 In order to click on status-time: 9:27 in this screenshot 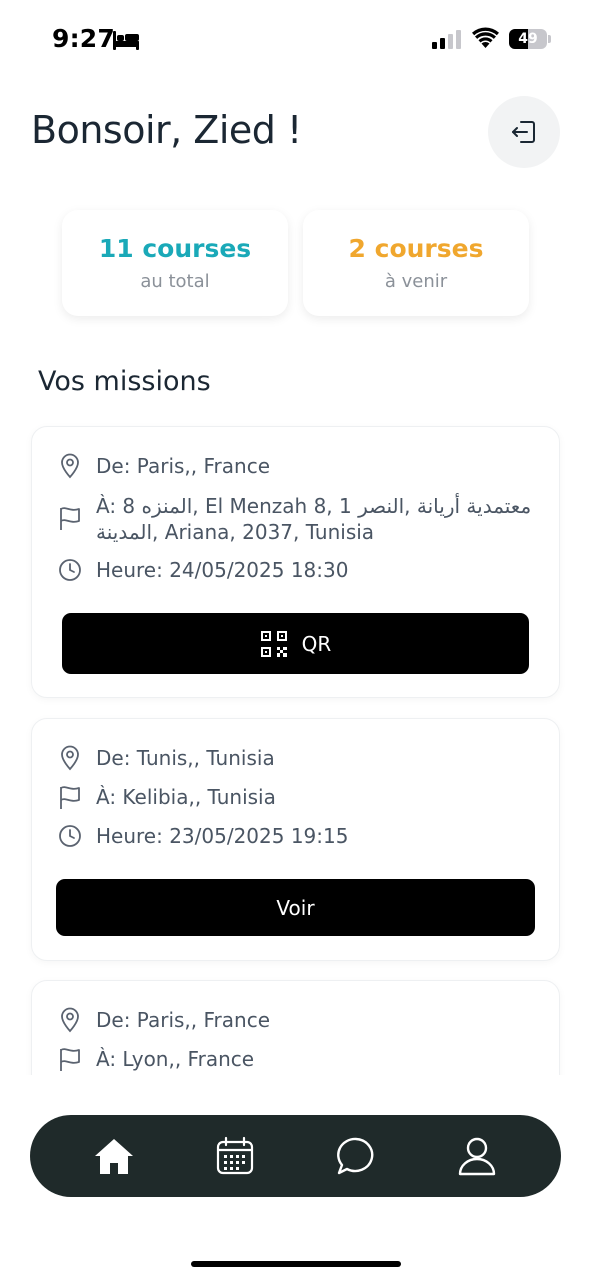, I will do `click(83, 38)`.